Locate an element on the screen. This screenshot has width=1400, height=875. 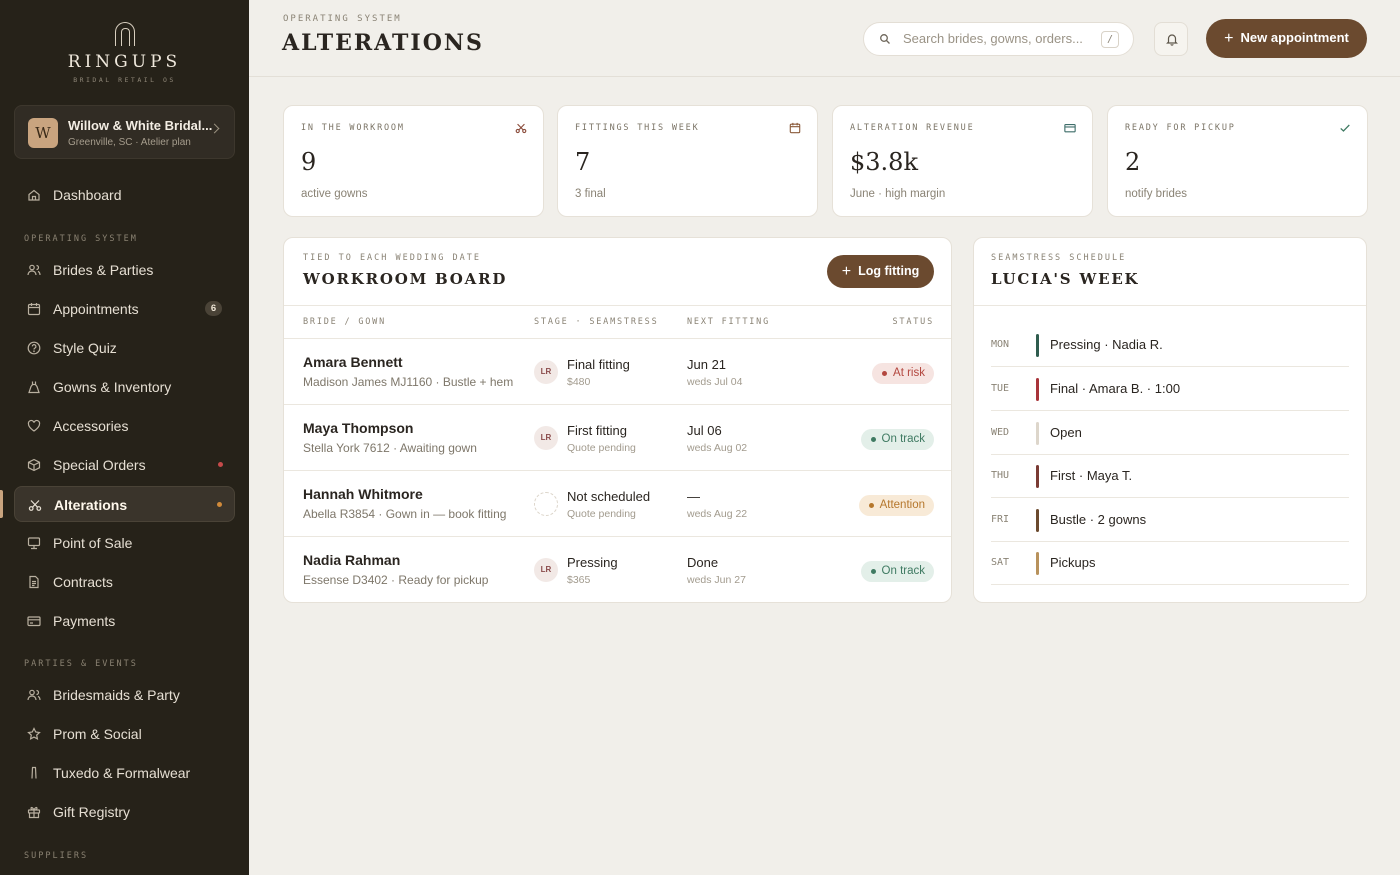
appointments-count-badge: 6 is located at coordinates (213, 308).